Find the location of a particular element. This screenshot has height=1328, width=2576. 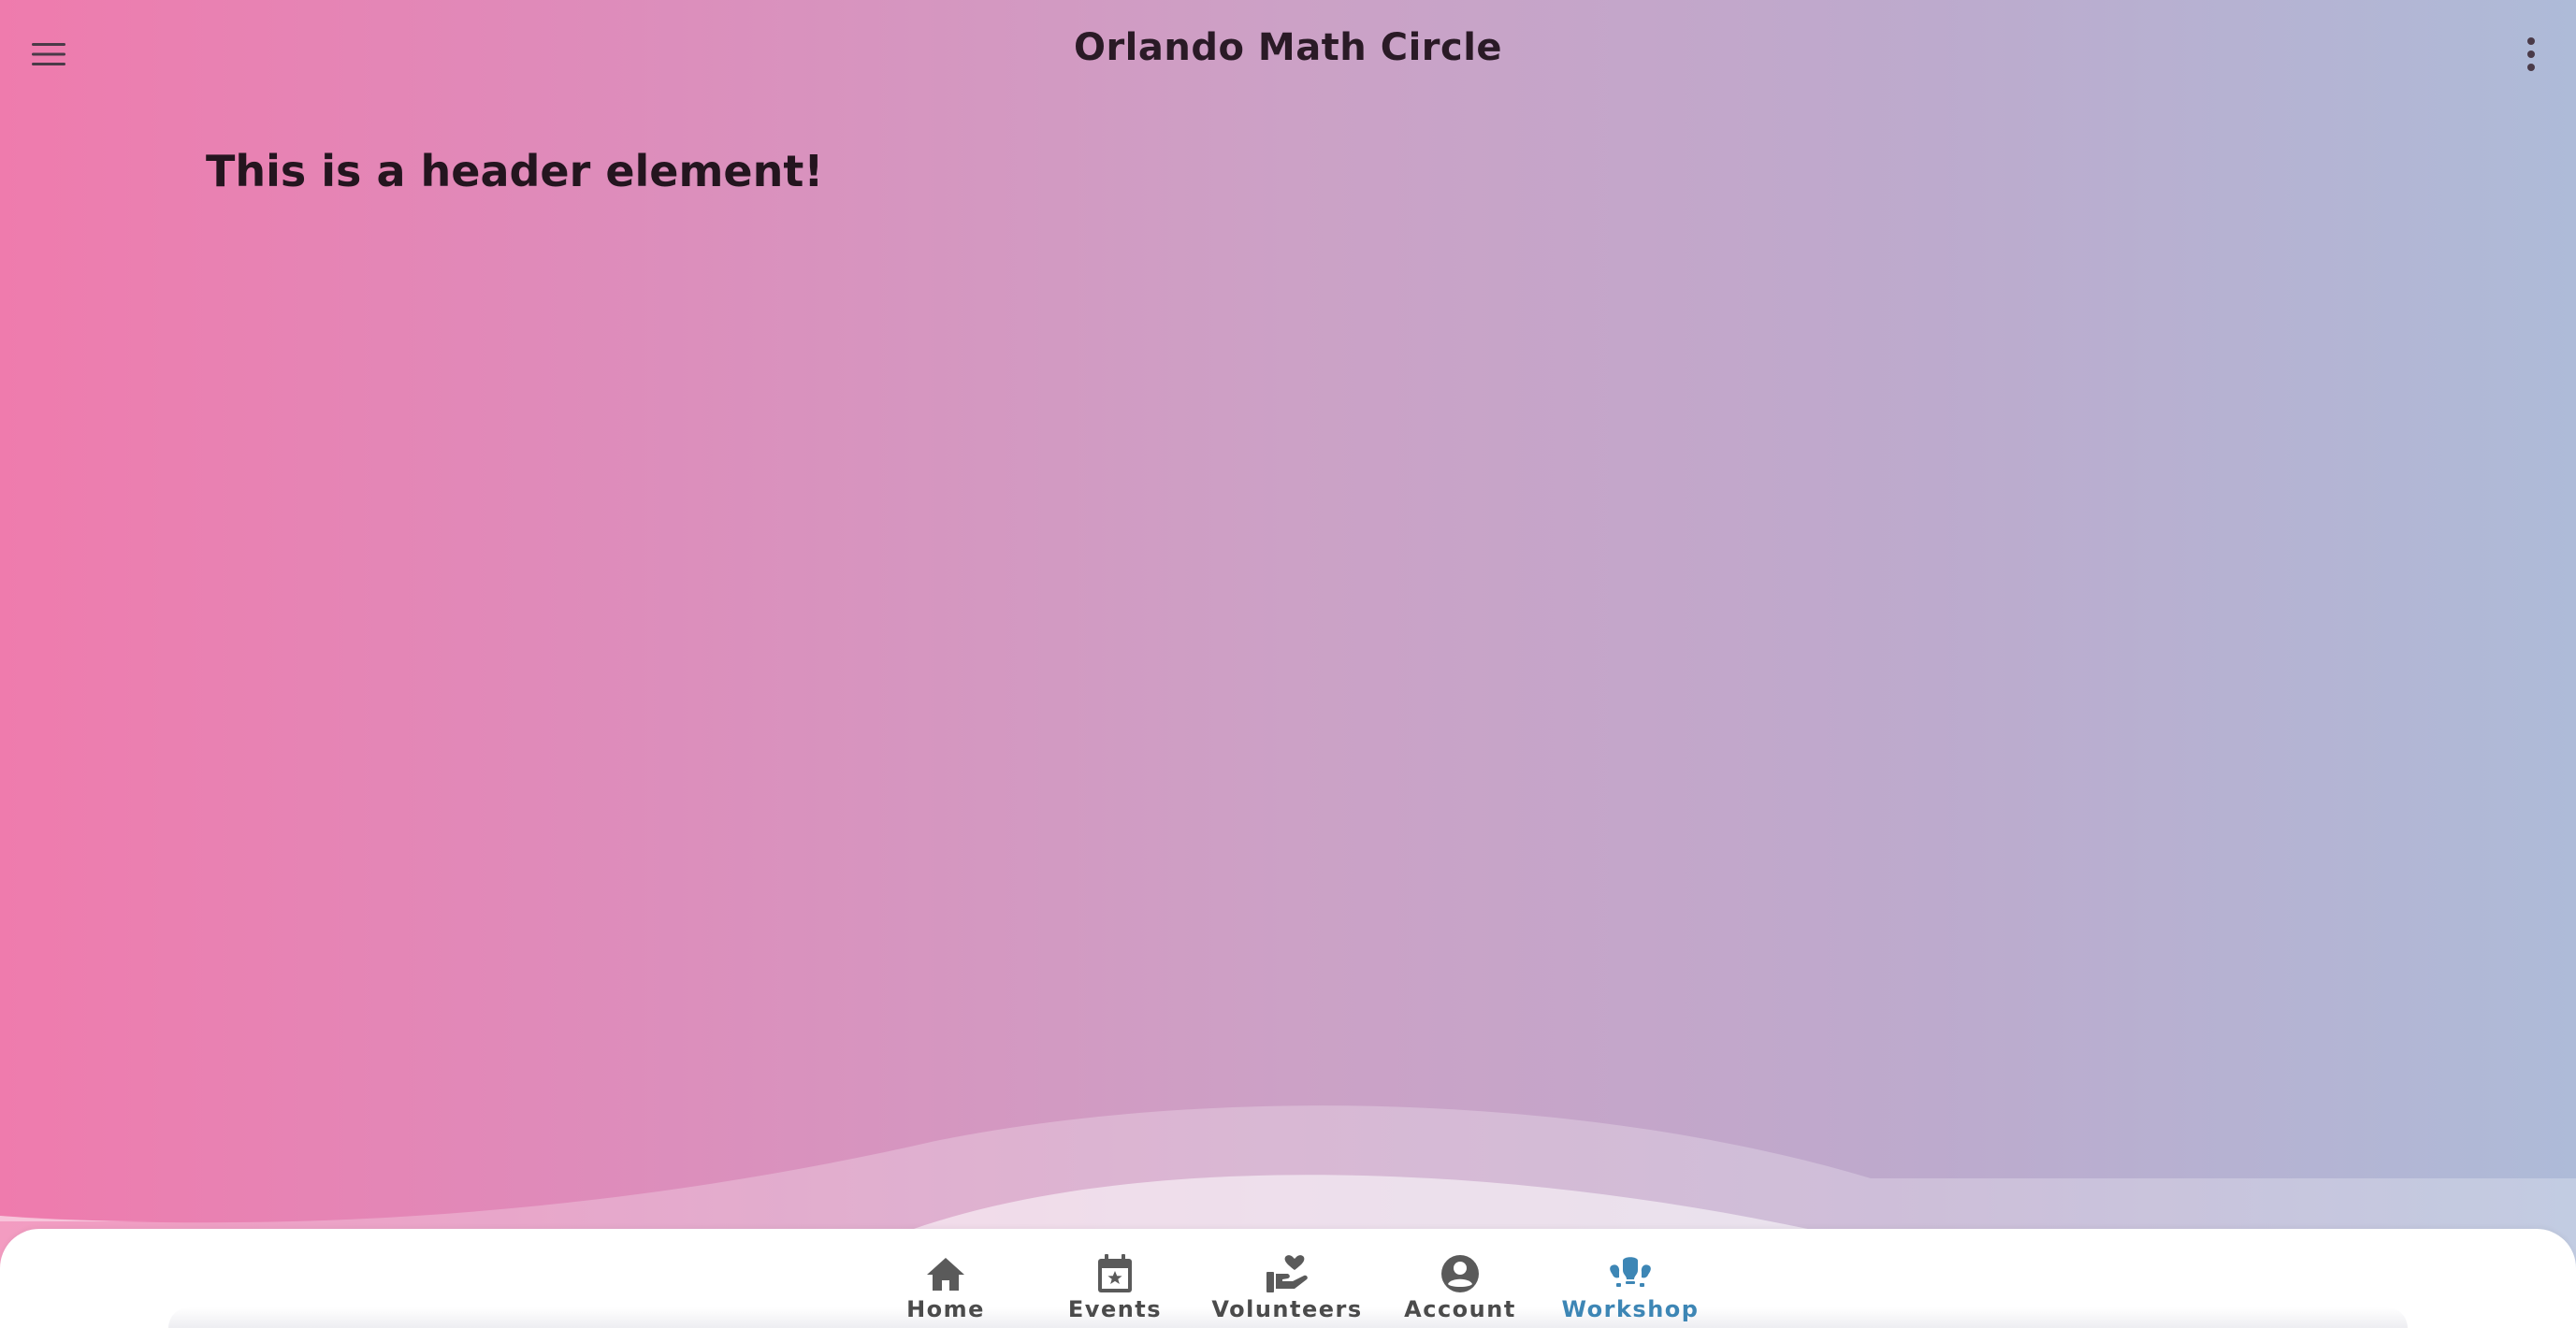

page-header: This is a header element! is located at coordinates (515, 171).